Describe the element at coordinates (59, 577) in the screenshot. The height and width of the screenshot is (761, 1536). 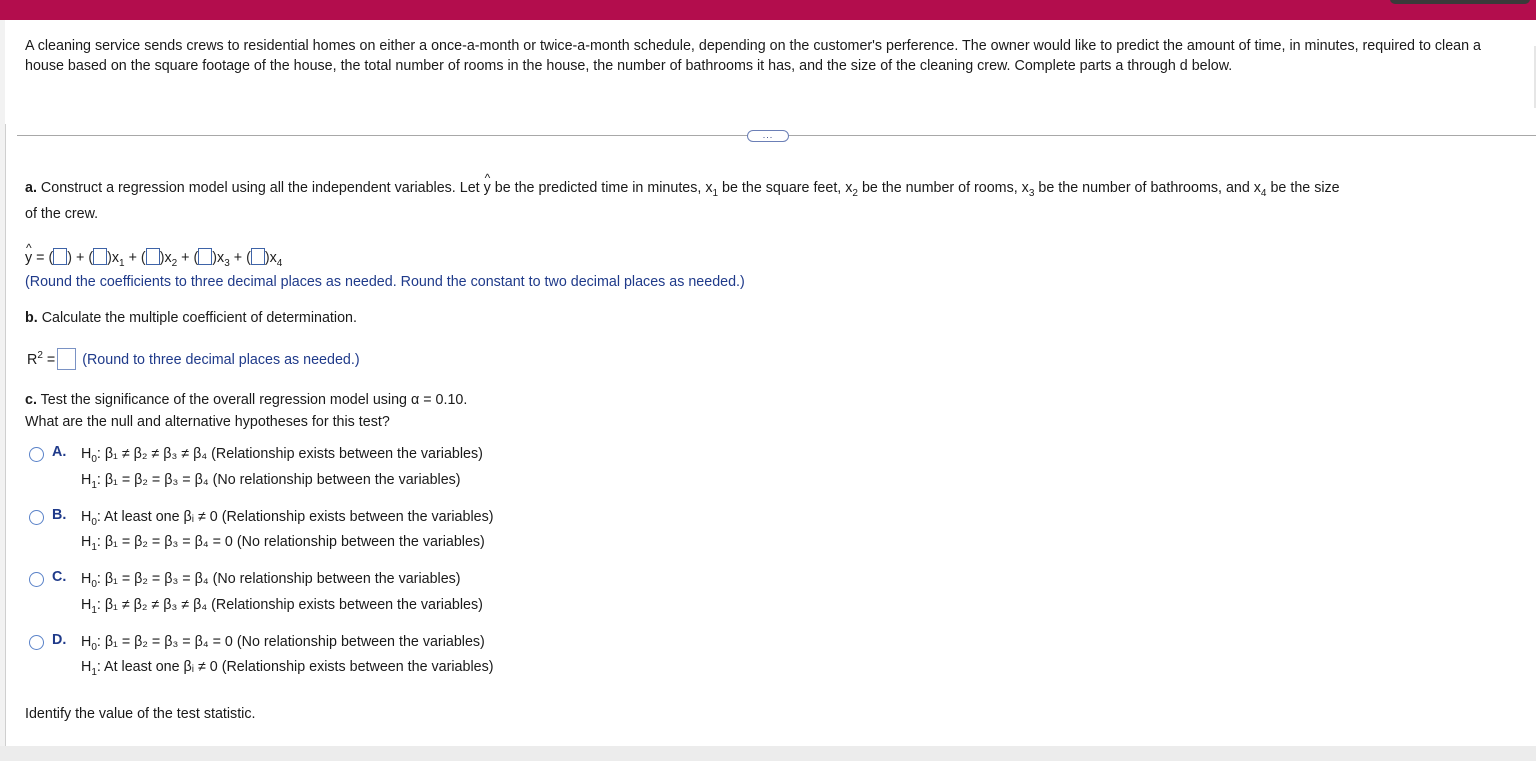
I see `option-c-letter: C.` at that location.